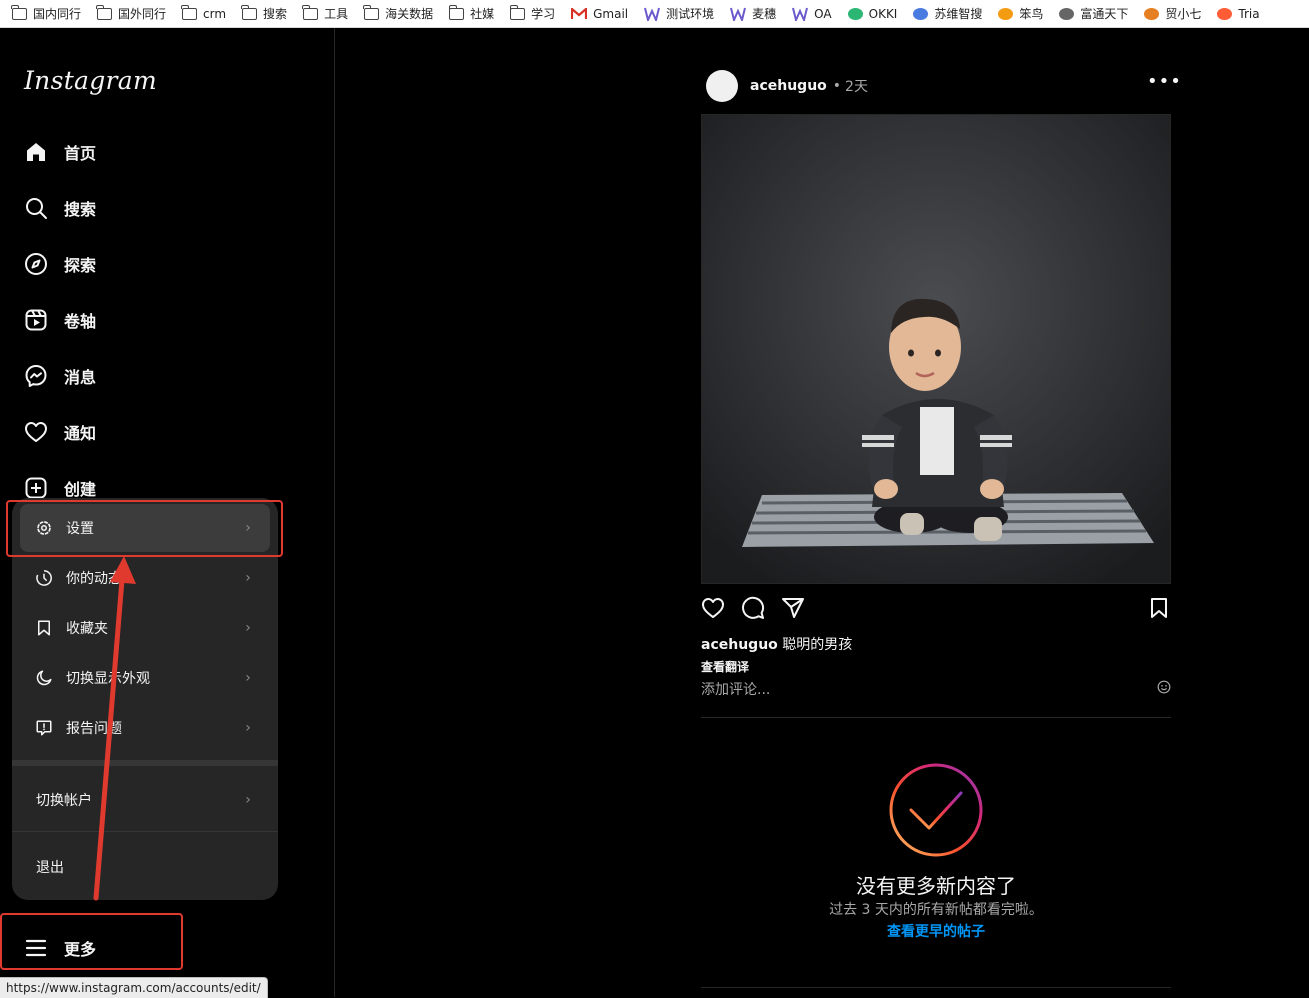  Describe the element at coordinates (722, 86) in the screenshot. I see `avatar` at that location.